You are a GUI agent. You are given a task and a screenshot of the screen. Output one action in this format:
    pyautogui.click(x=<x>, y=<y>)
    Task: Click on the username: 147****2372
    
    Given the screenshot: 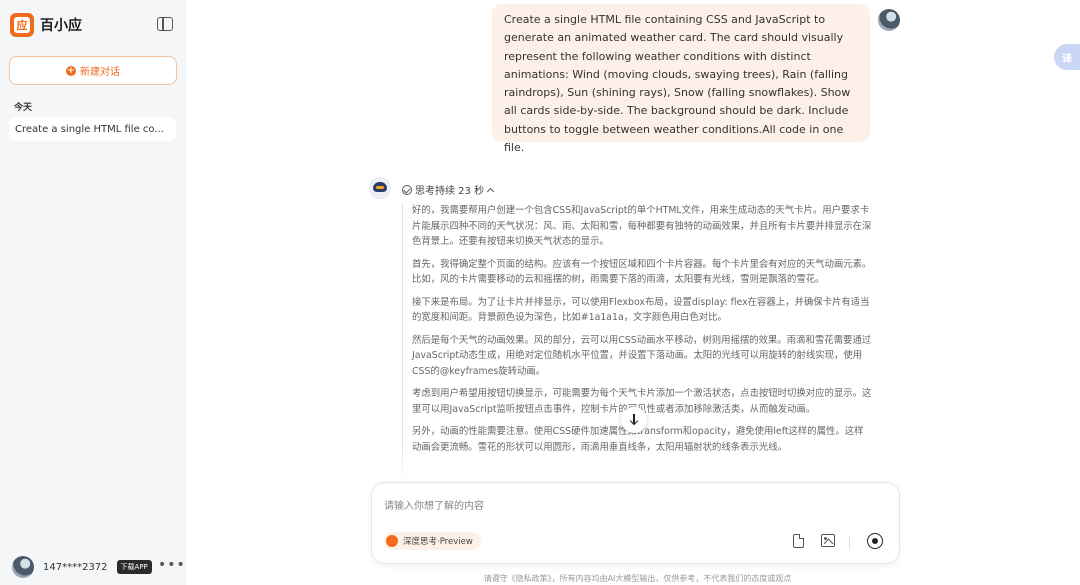 What is the action you would take?
    pyautogui.click(x=75, y=567)
    